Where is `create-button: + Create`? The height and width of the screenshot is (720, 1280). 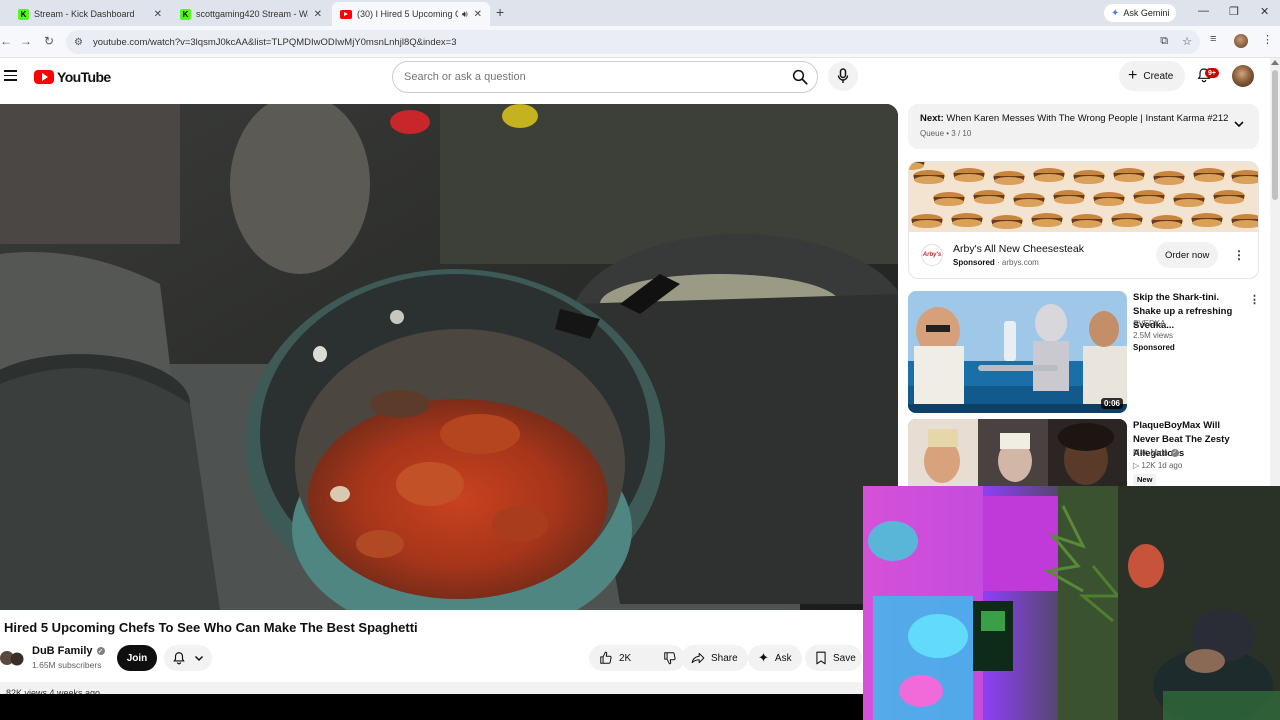 create-button: + Create is located at coordinates (1152, 76).